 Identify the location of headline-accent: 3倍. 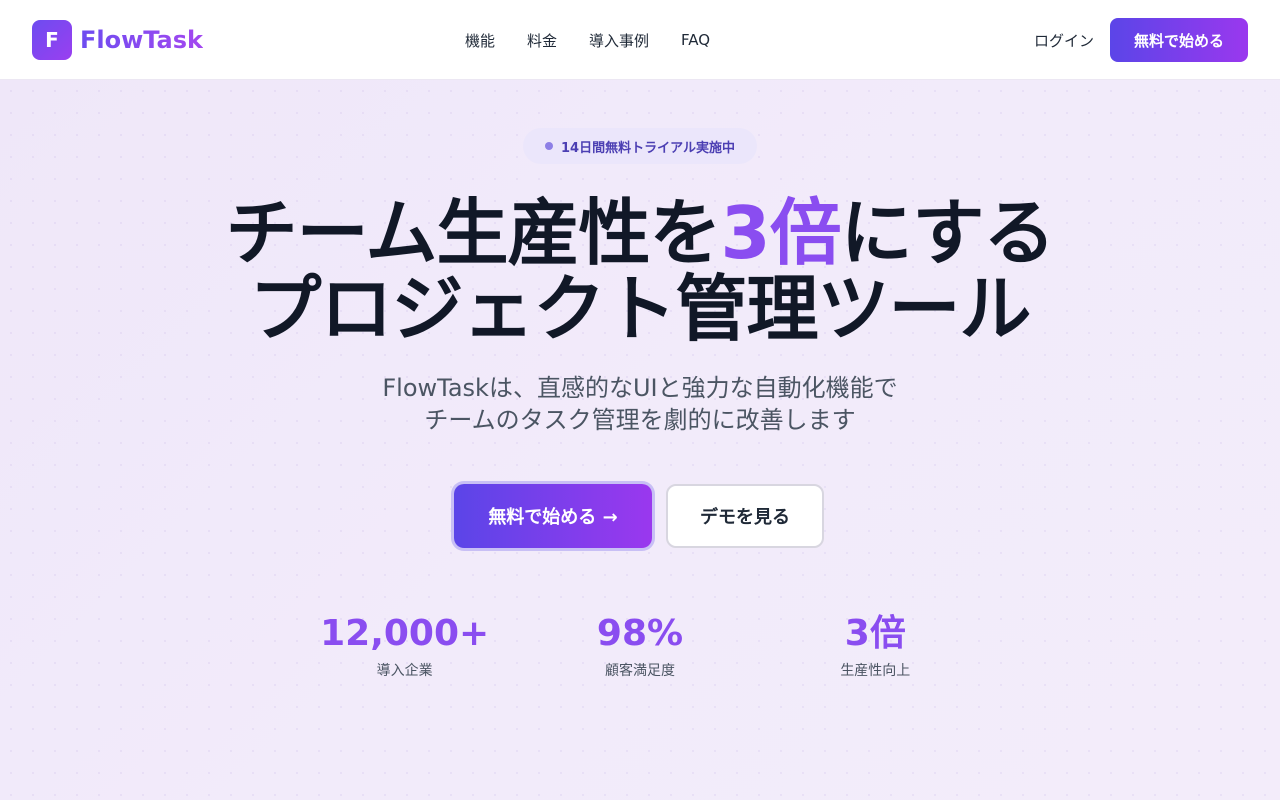
(781, 233).